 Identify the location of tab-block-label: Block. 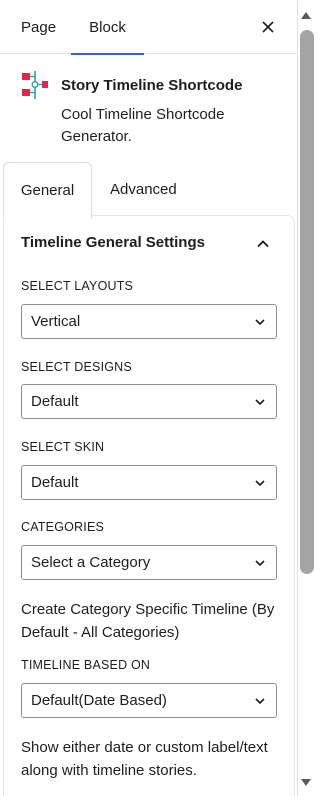
(107, 27).